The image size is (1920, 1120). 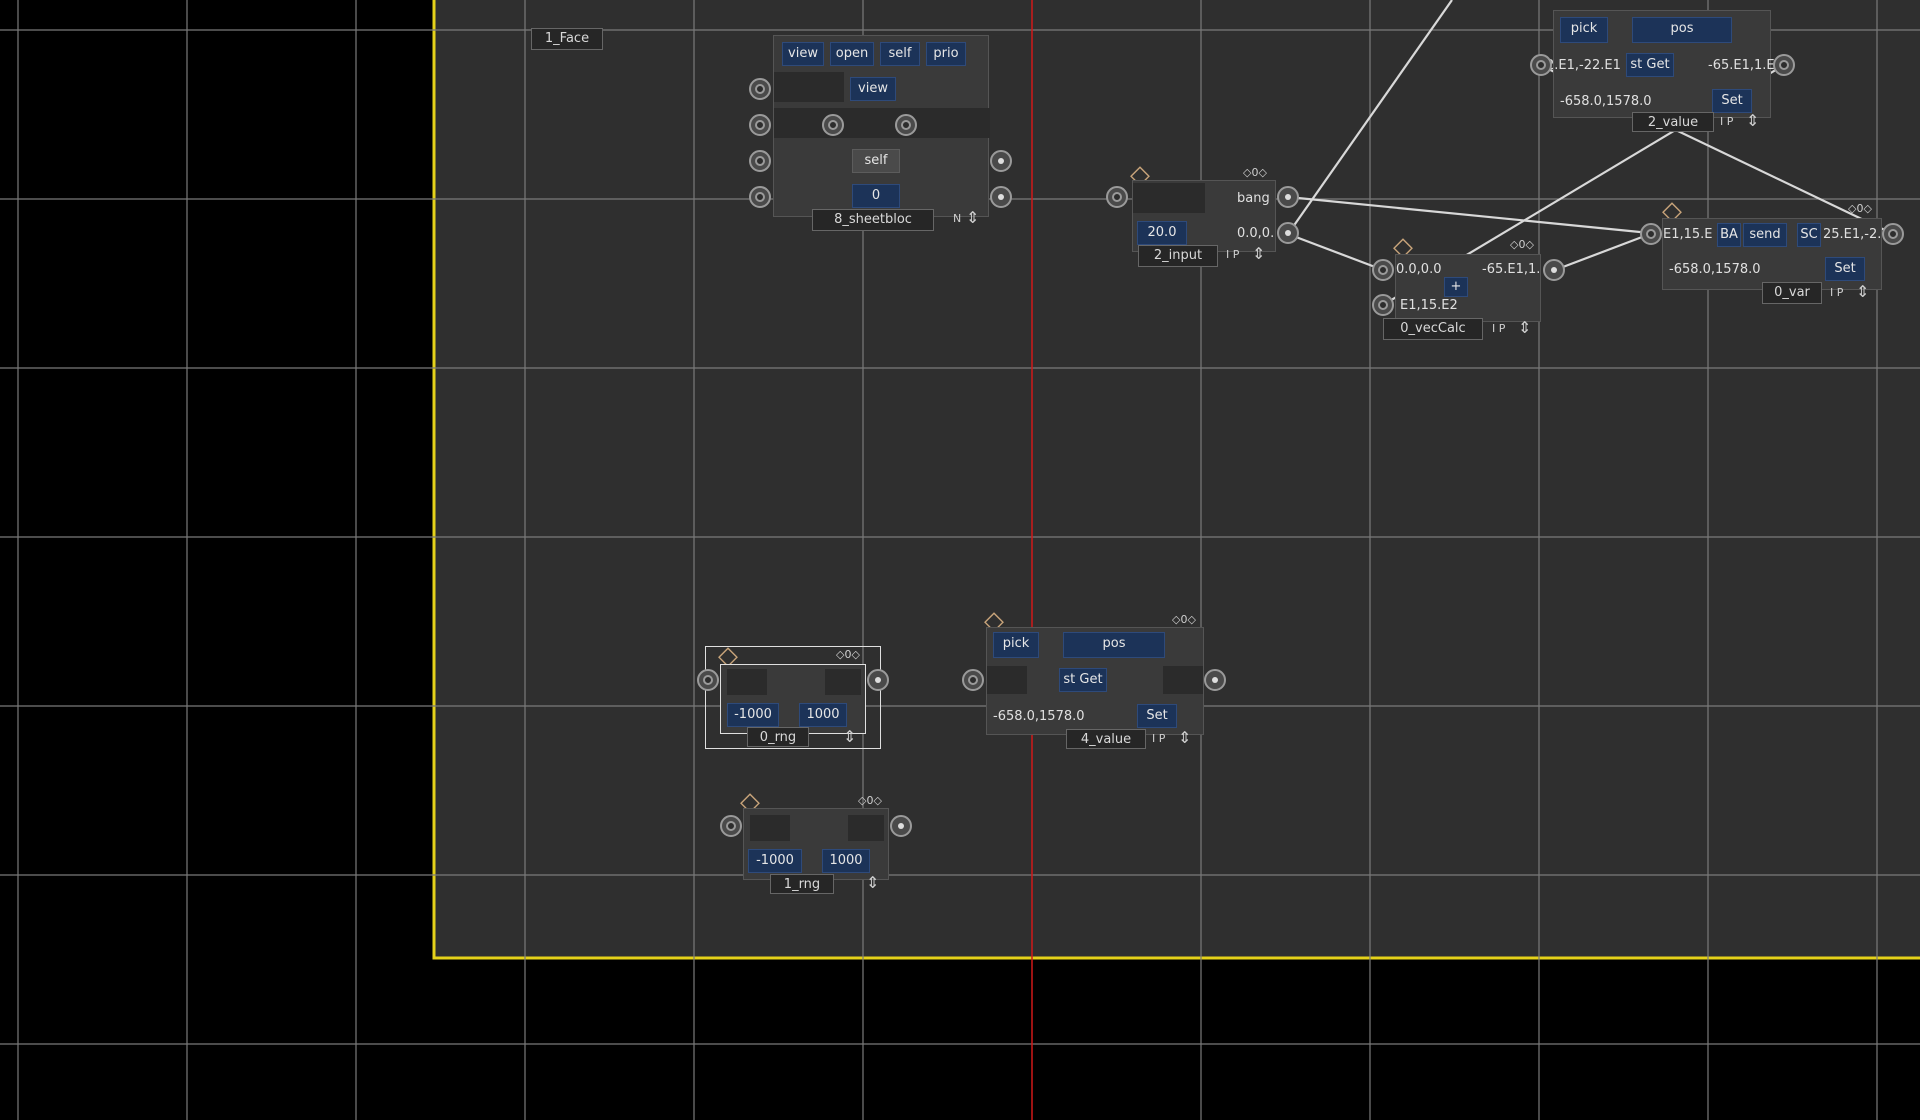 What do you see at coordinates (1106, 739) in the screenshot?
I see `value4-name-label: 4_value` at bounding box center [1106, 739].